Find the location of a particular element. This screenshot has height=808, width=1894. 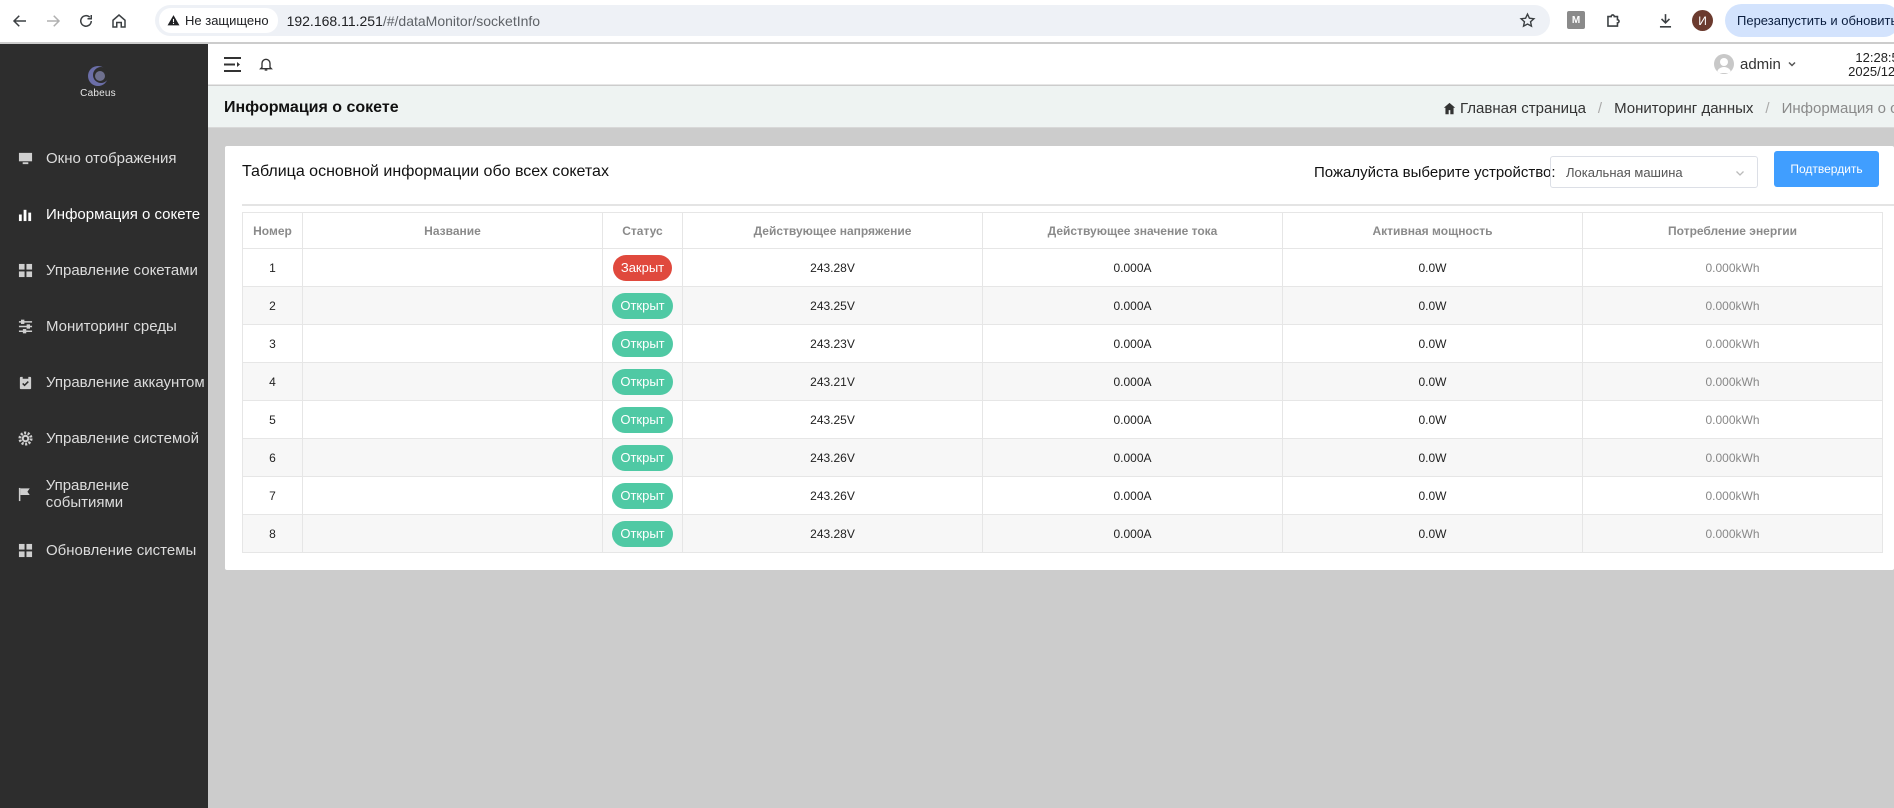

url-text: 192.168.11.251/#/dataMonitor/socketInfo is located at coordinates (413, 21).